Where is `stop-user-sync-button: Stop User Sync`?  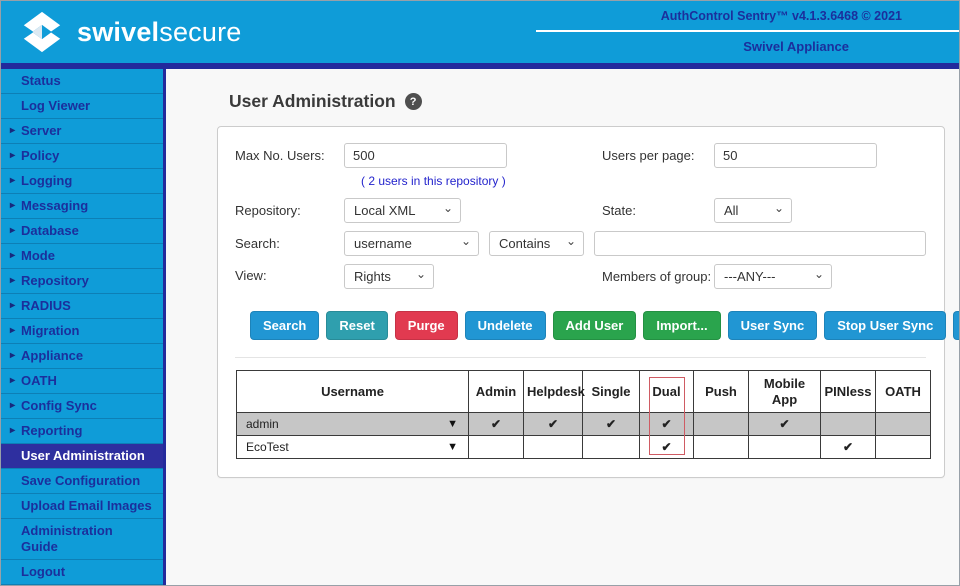
stop-user-sync-button: Stop User Sync is located at coordinates (885, 325).